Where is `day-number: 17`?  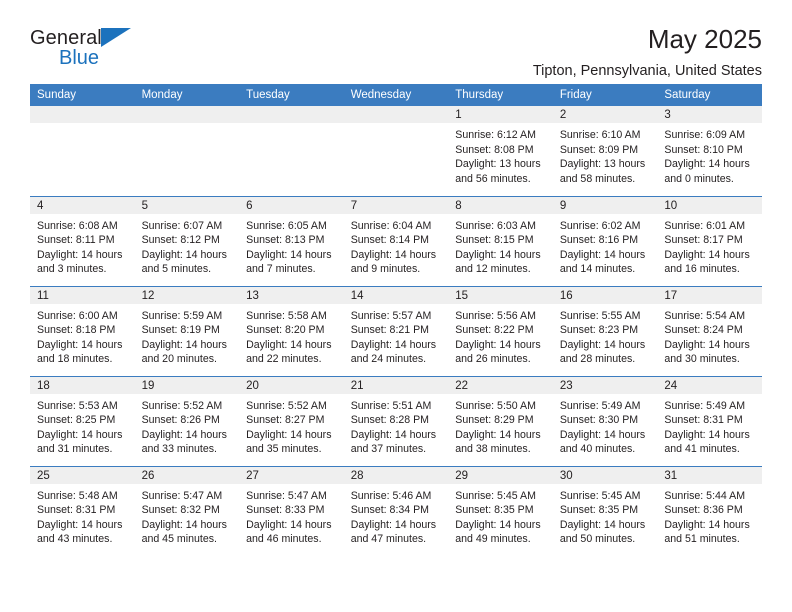
day-number: 17 is located at coordinates (709, 295).